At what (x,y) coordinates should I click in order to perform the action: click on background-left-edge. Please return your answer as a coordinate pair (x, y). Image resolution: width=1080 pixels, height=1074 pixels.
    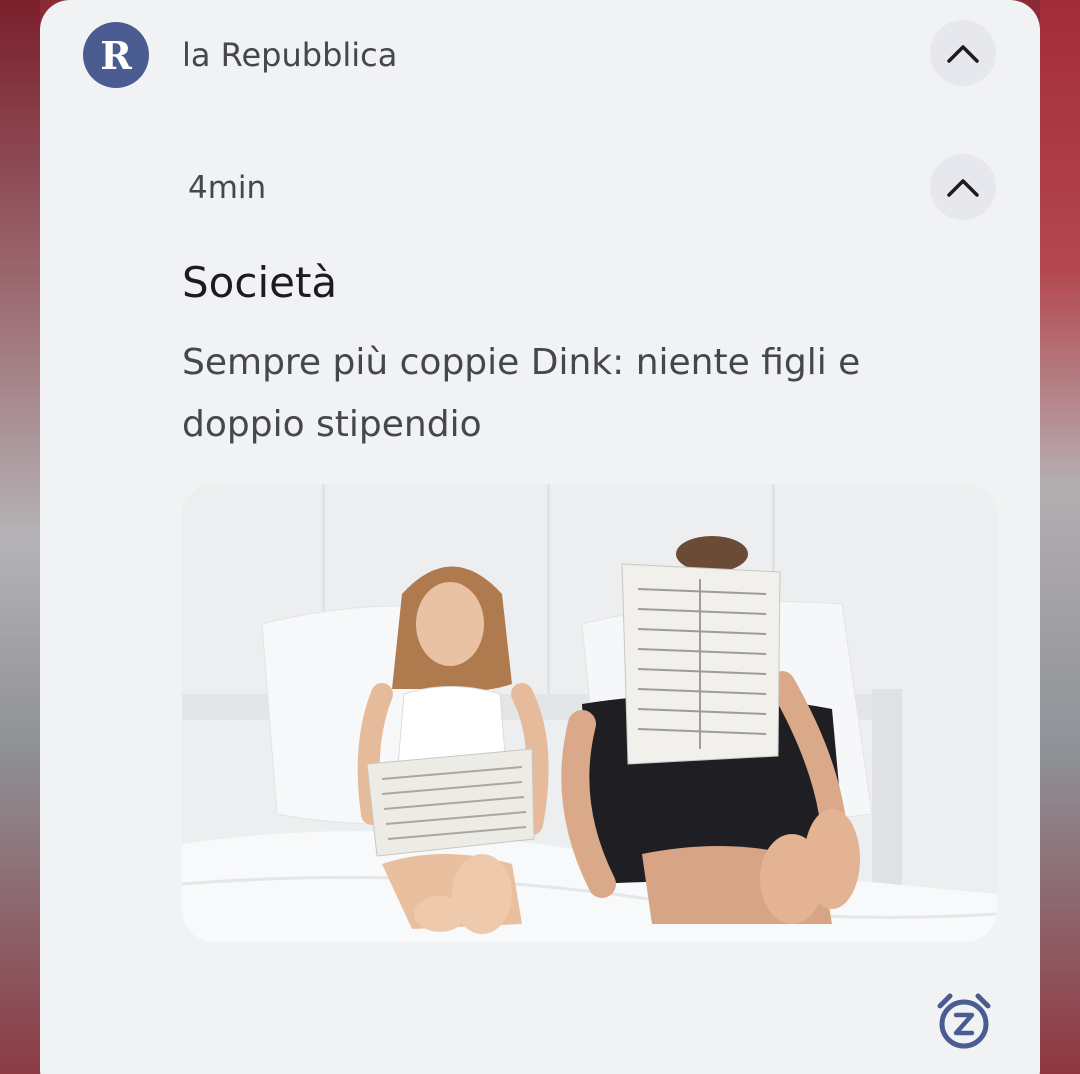
    Looking at the image, I should click on (20, 537).